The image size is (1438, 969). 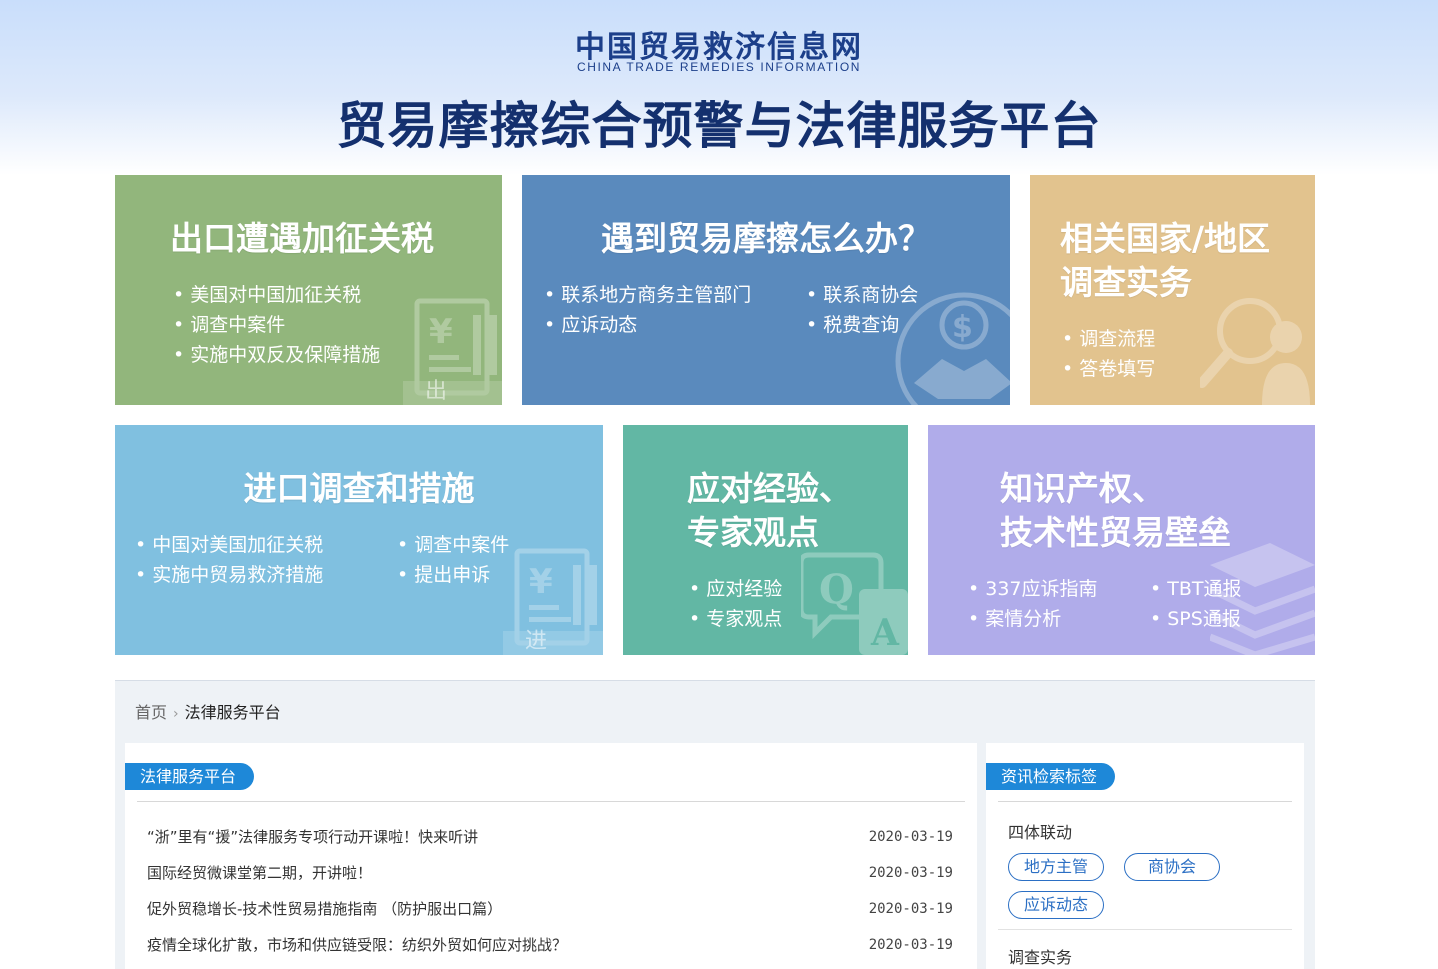 What do you see at coordinates (1040, 832) in the screenshot?
I see `tag-group-label-four-linkage: 四体联动` at bounding box center [1040, 832].